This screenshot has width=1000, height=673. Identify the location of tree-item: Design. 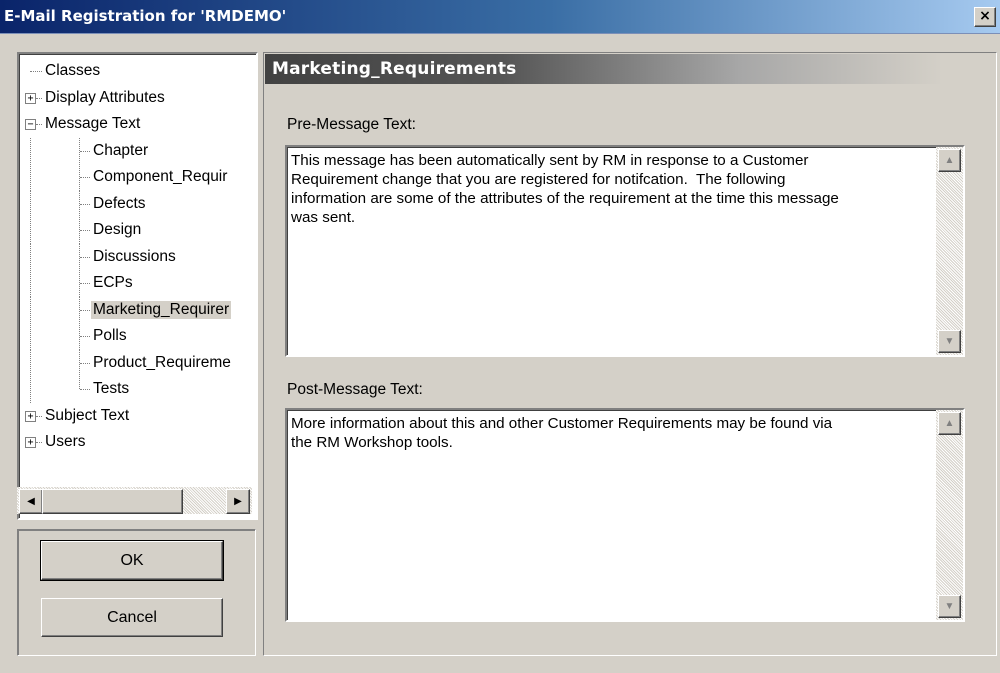
(137, 230).